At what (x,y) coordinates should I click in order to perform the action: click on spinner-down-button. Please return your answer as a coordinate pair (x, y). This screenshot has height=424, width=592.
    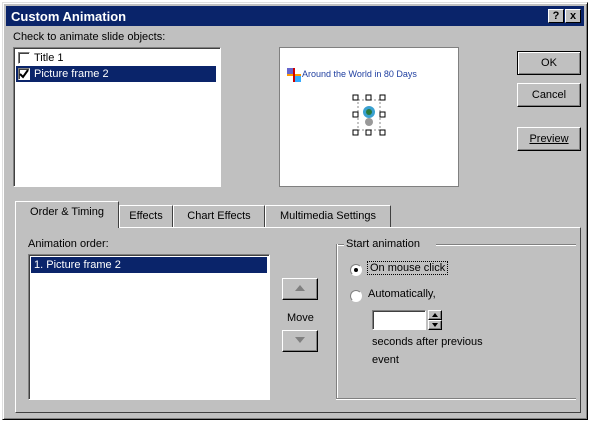
    Looking at the image, I should click on (435, 325).